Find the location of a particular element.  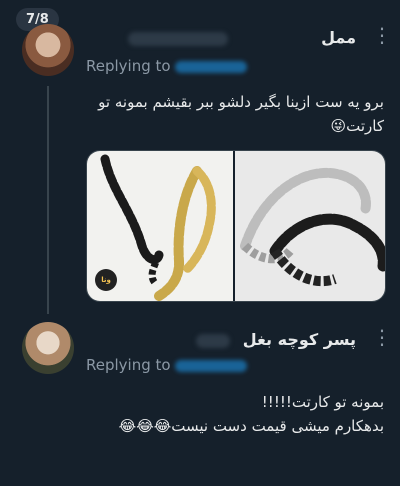

thread-connector is located at coordinates (48, 200).